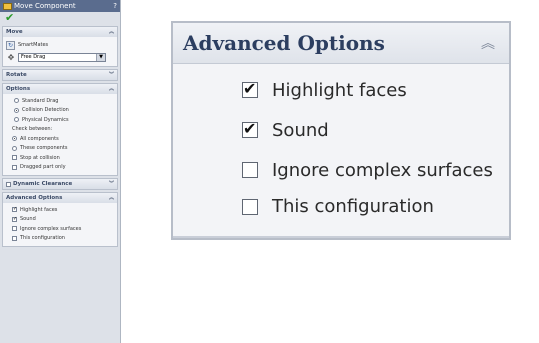 This screenshot has width=539, height=343. I want to click on highlight-faces-checkbox: ✓ Highlight faces, so click(60, 210).